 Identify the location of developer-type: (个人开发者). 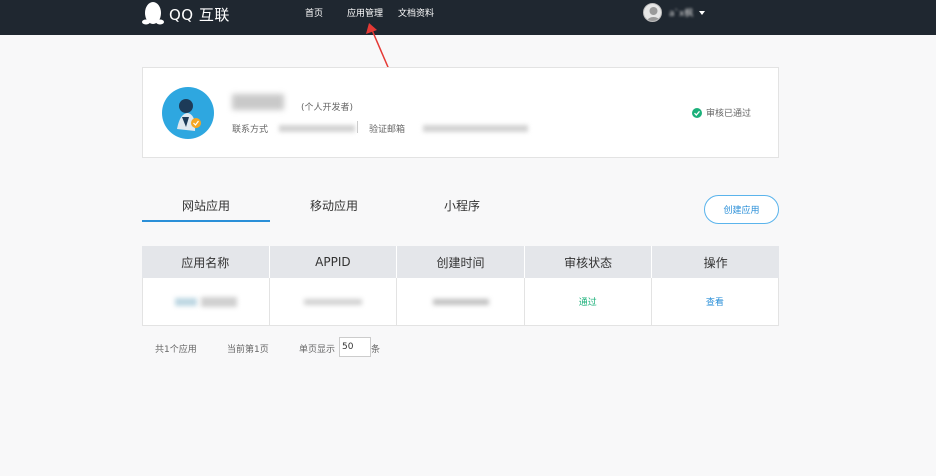
(327, 108).